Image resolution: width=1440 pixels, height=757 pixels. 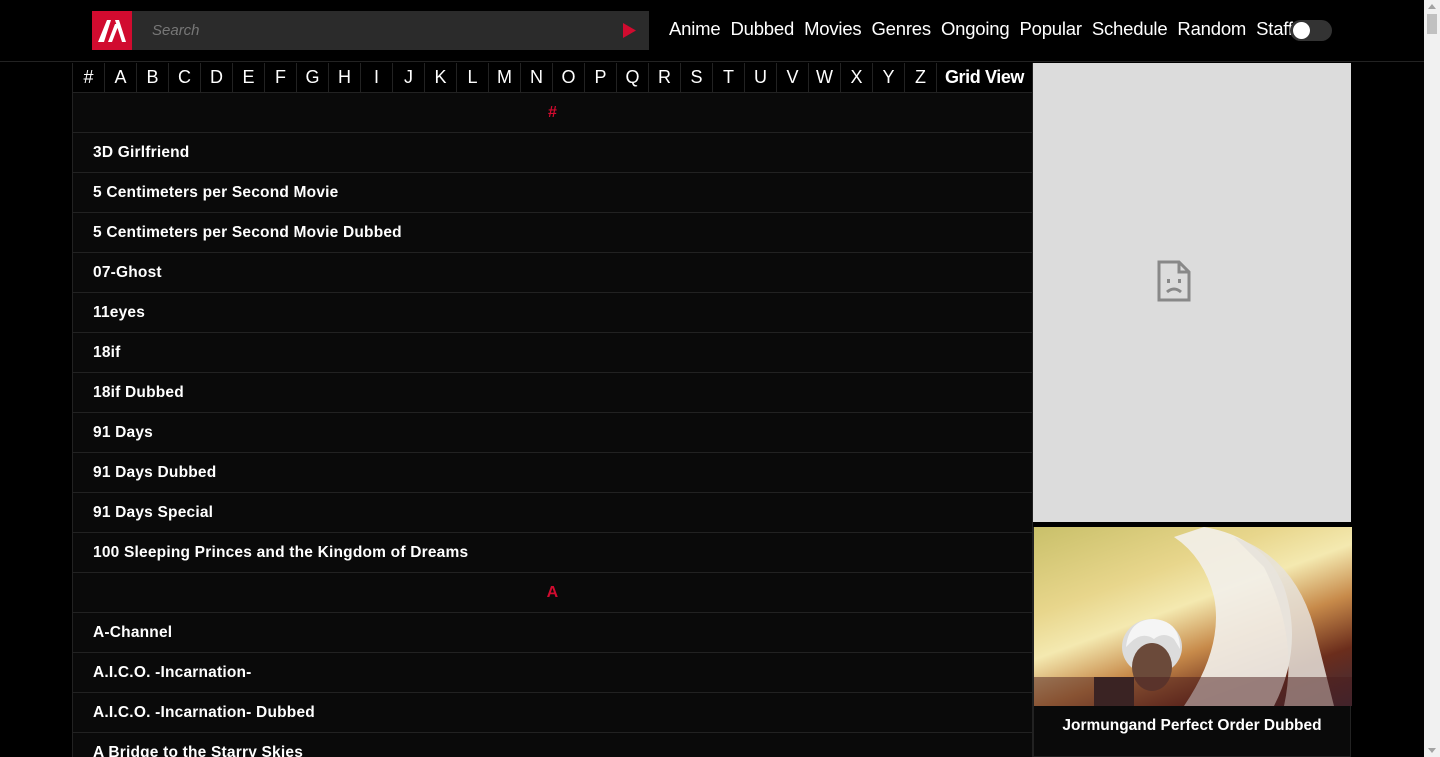 I want to click on alpha-a: A, so click(x=121, y=77).